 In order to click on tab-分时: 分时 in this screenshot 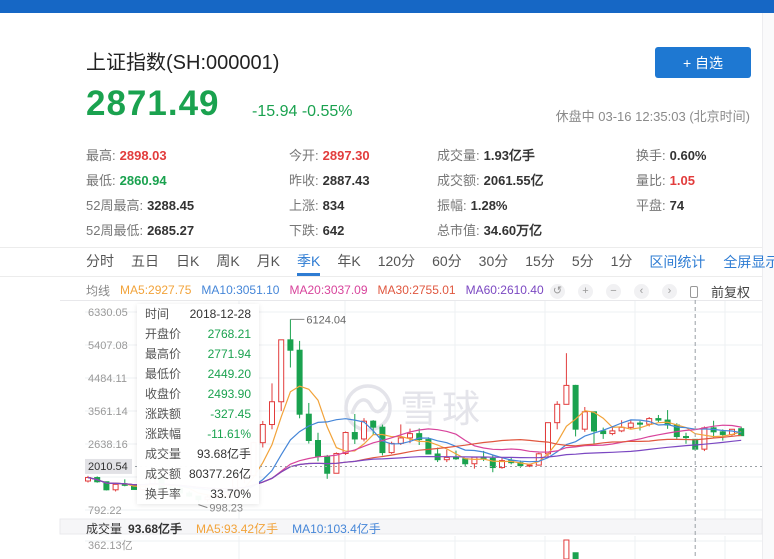, I will do `click(100, 262)`.